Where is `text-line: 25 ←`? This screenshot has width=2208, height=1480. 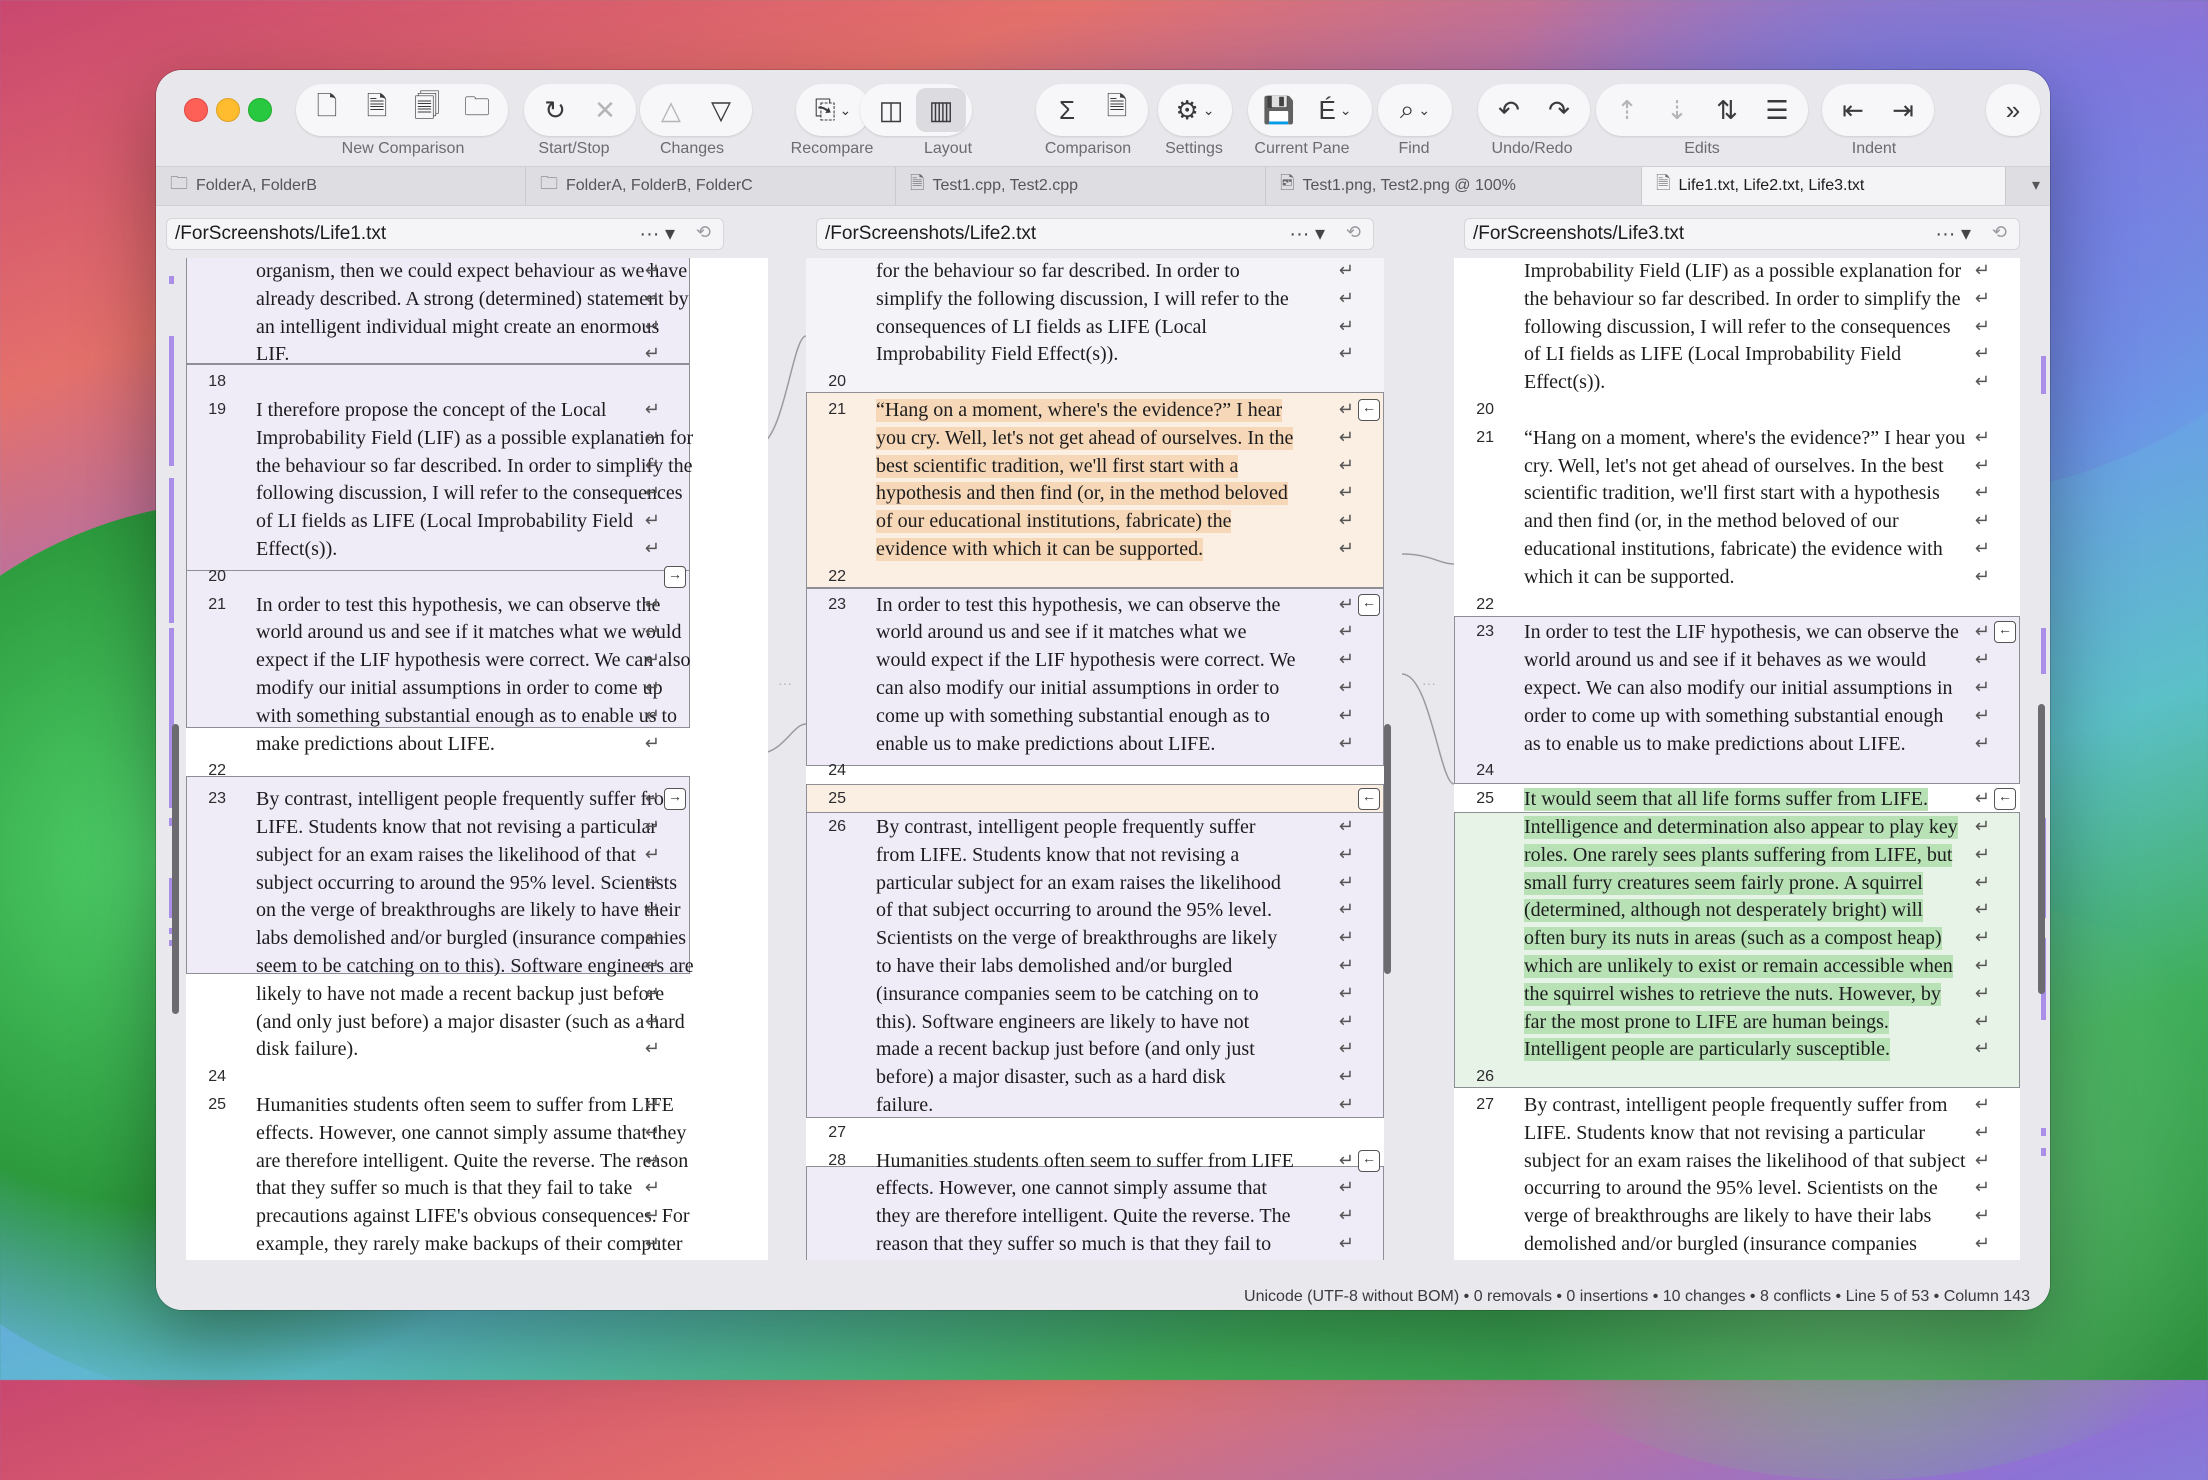
text-line: 25 ← is located at coordinates (1095, 800).